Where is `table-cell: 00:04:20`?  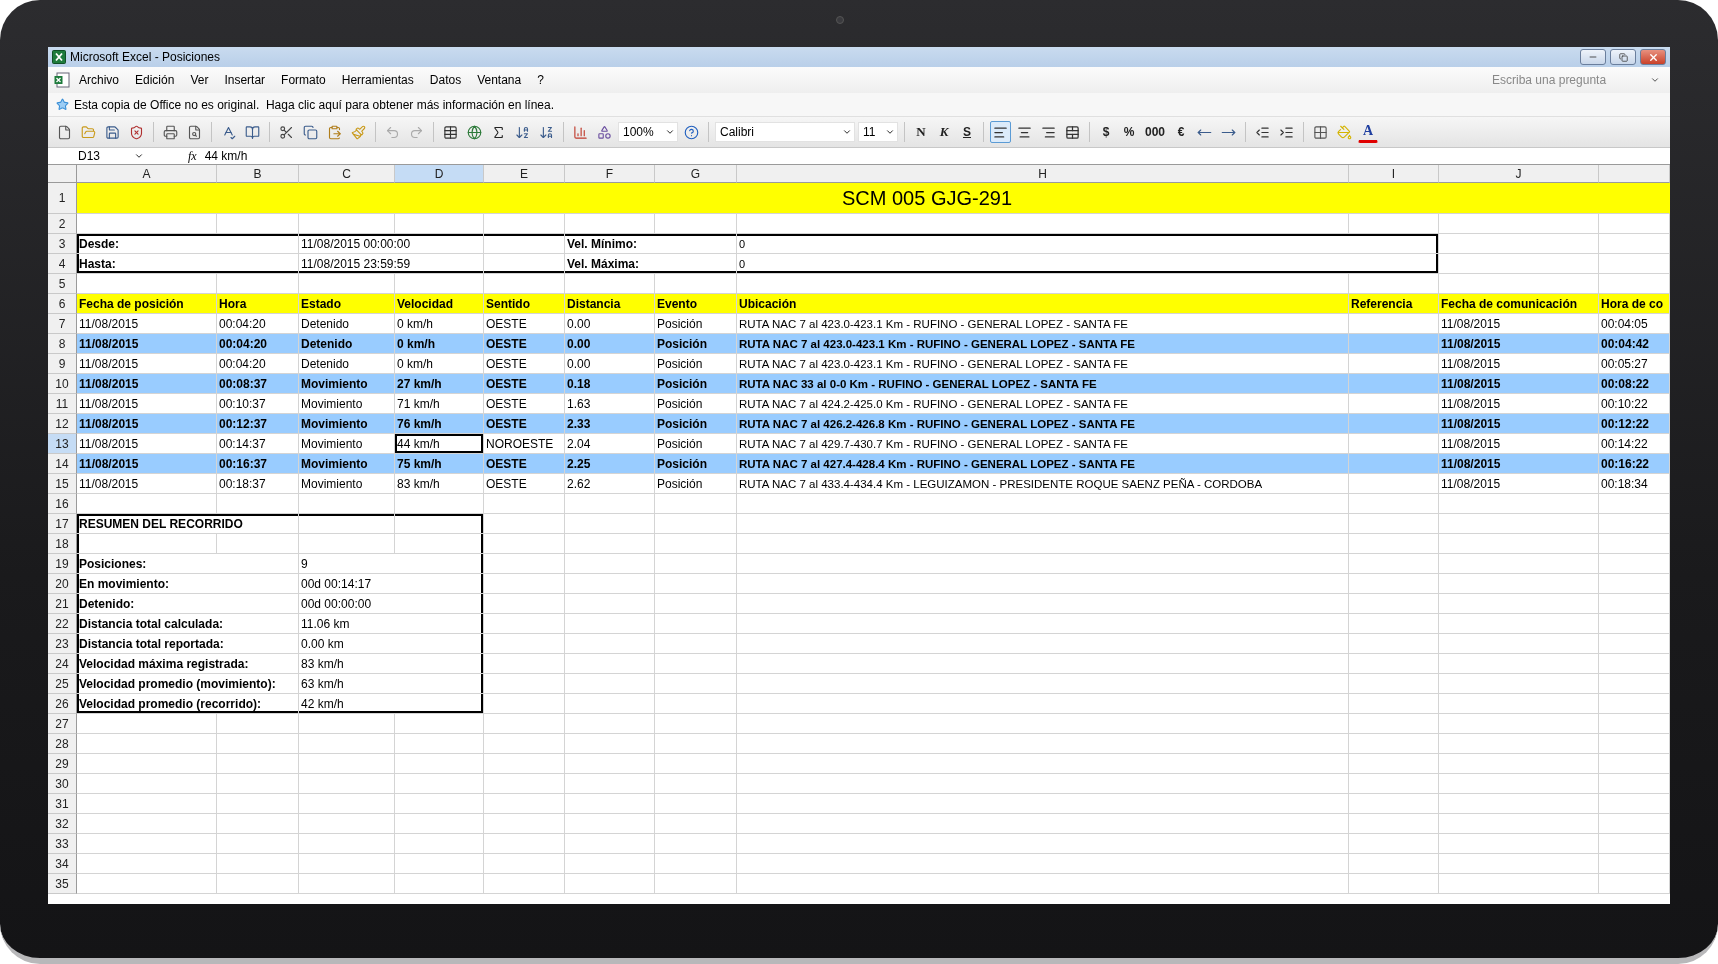
table-cell: 00:04:20 is located at coordinates (242, 323).